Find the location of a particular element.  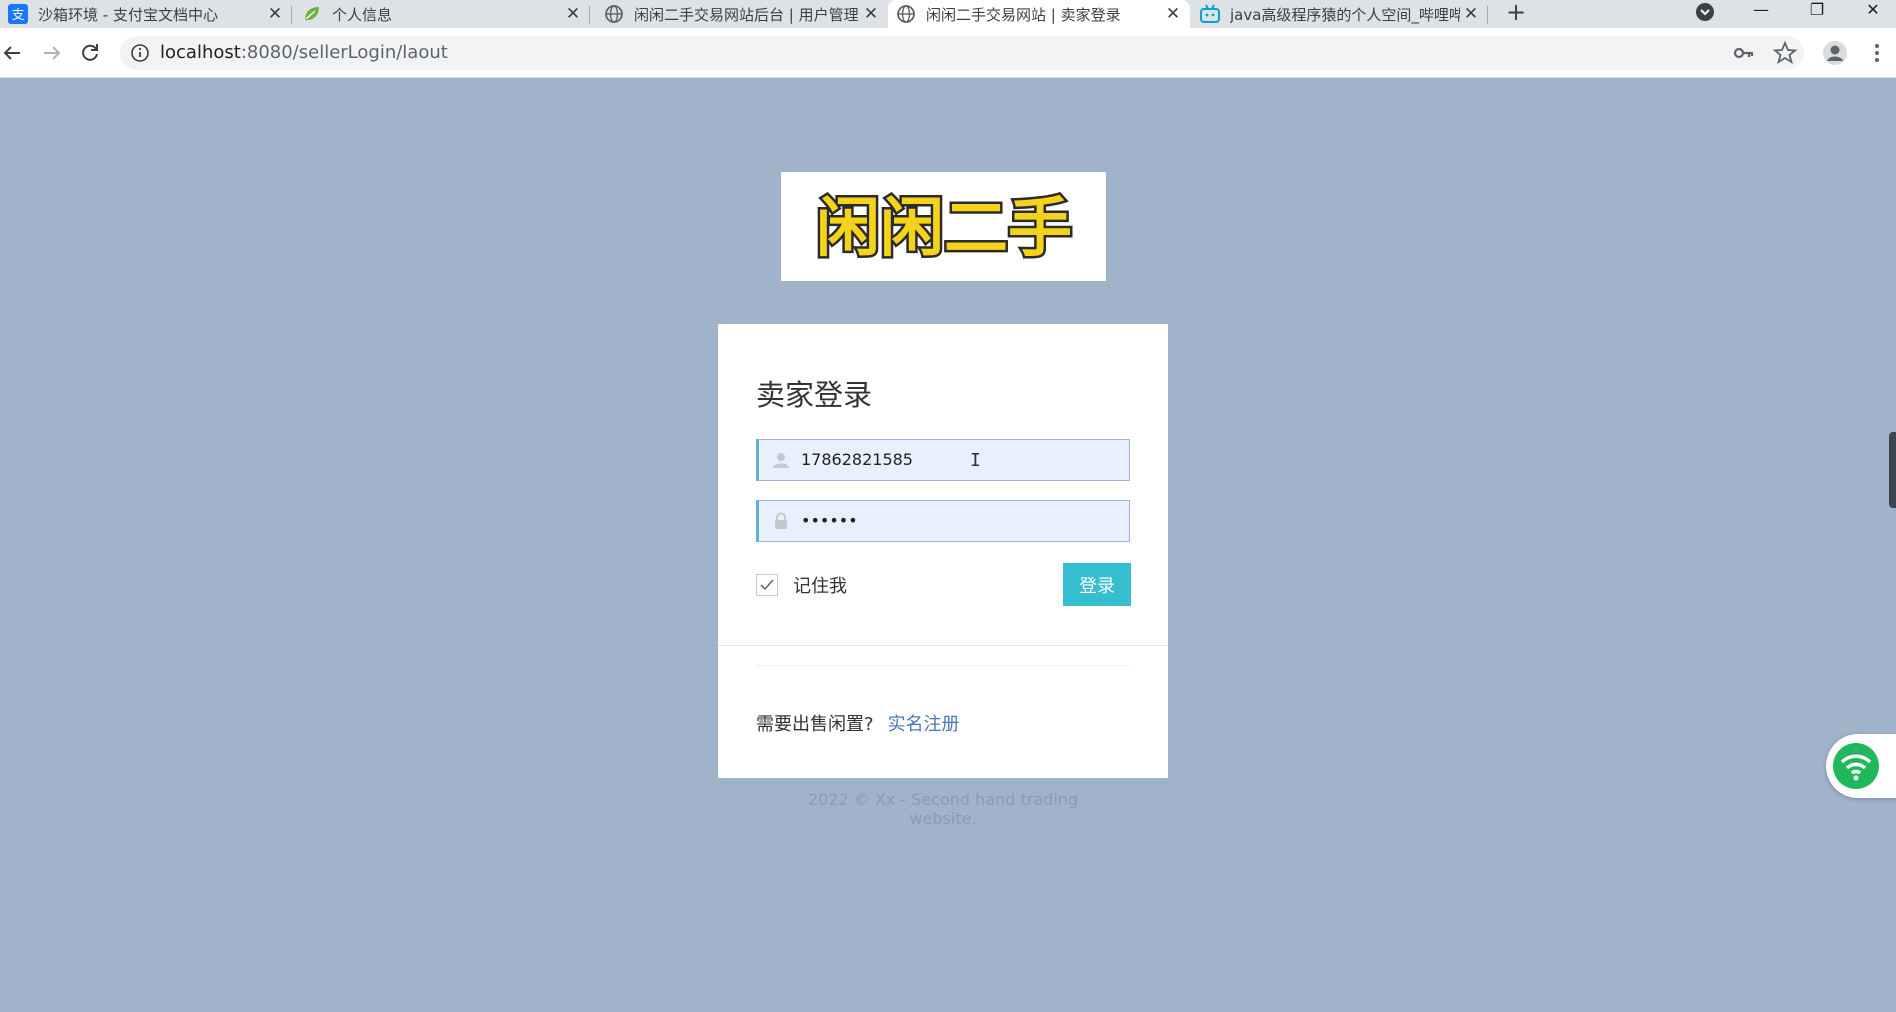

address-bar: localhost:8080/sellerLogin/laout is located at coordinates (962, 53).